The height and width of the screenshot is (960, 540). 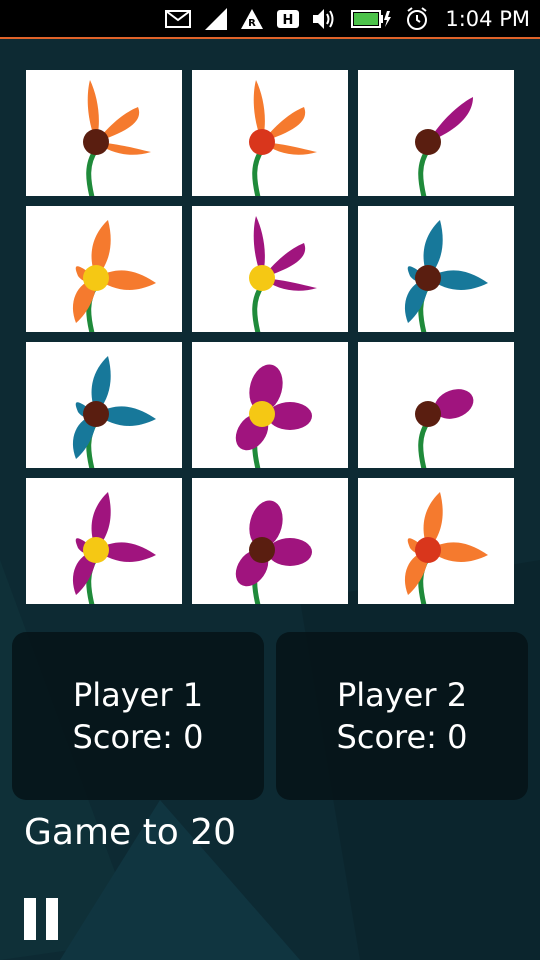 I want to click on player-2-panel: Player 2 Score: 0, so click(x=402, y=716).